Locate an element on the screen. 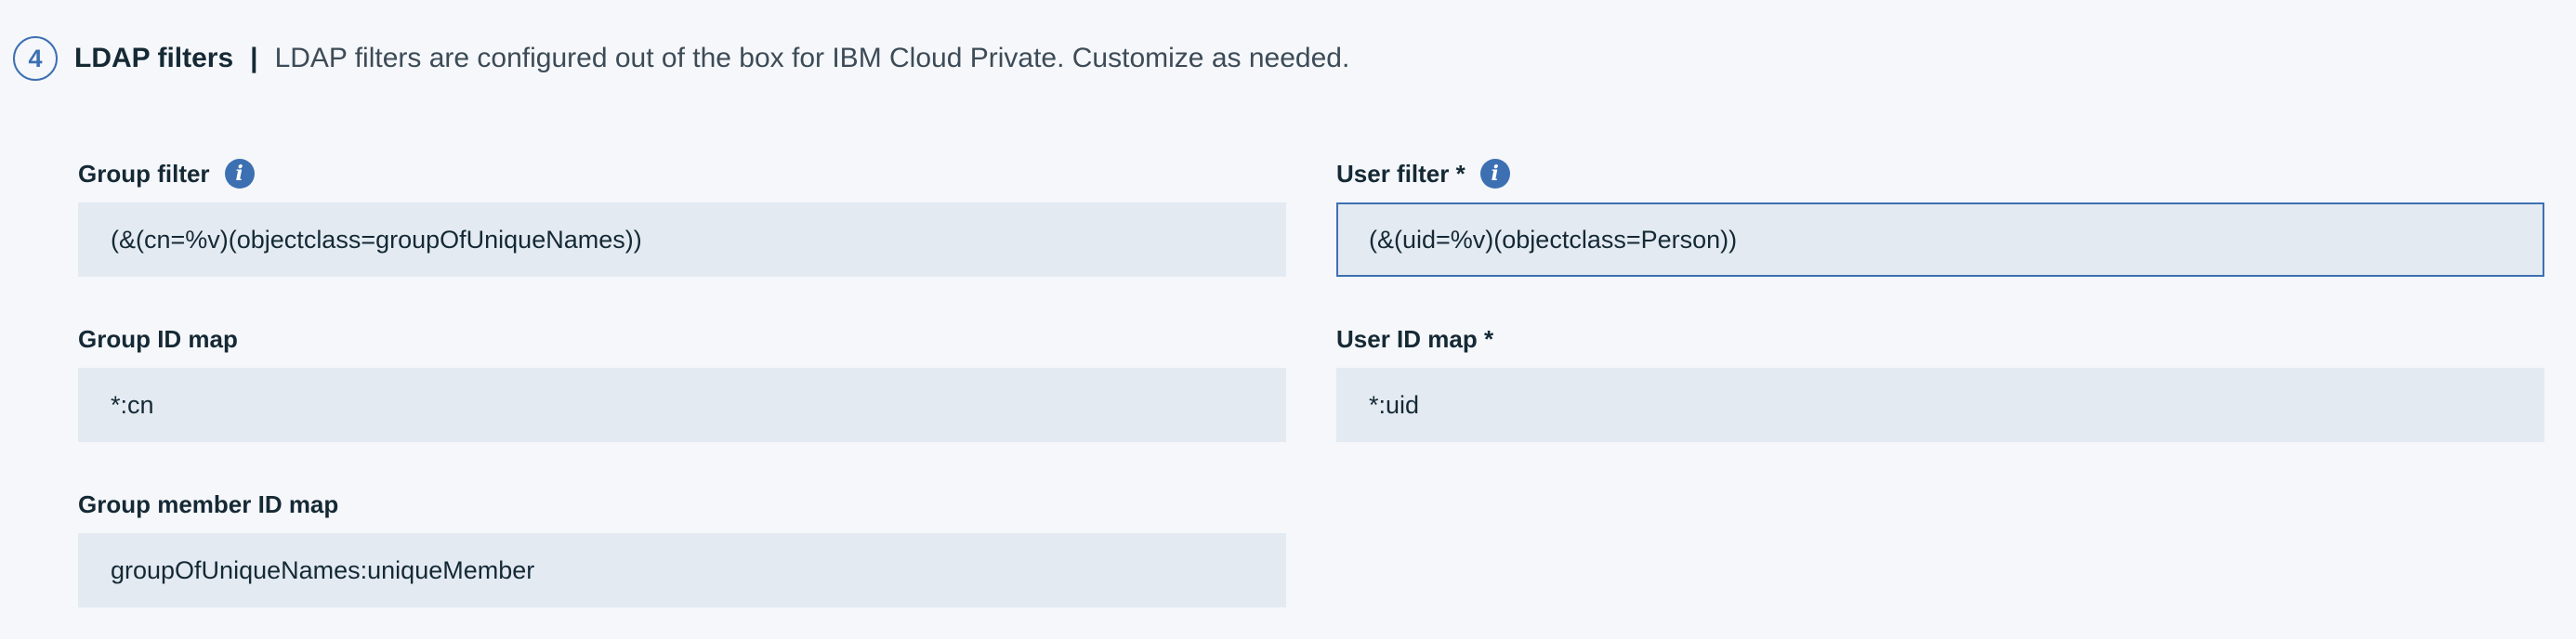 The width and height of the screenshot is (2576, 639). user-filter-field: User filter * i is located at coordinates (1940, 216).